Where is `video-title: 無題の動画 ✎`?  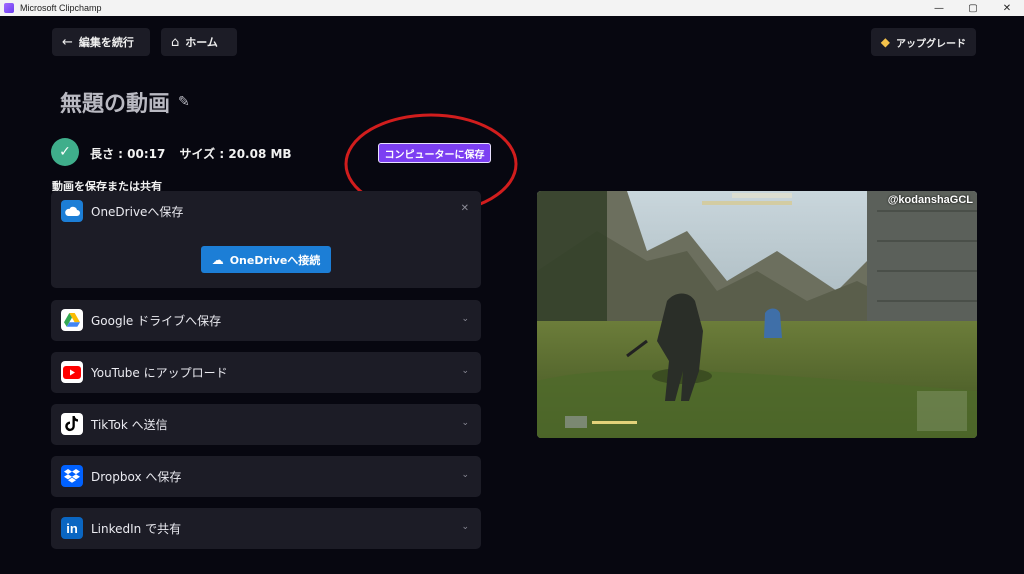
video-title: 無題の動画 ✎ is located at coordinates (125, 102).